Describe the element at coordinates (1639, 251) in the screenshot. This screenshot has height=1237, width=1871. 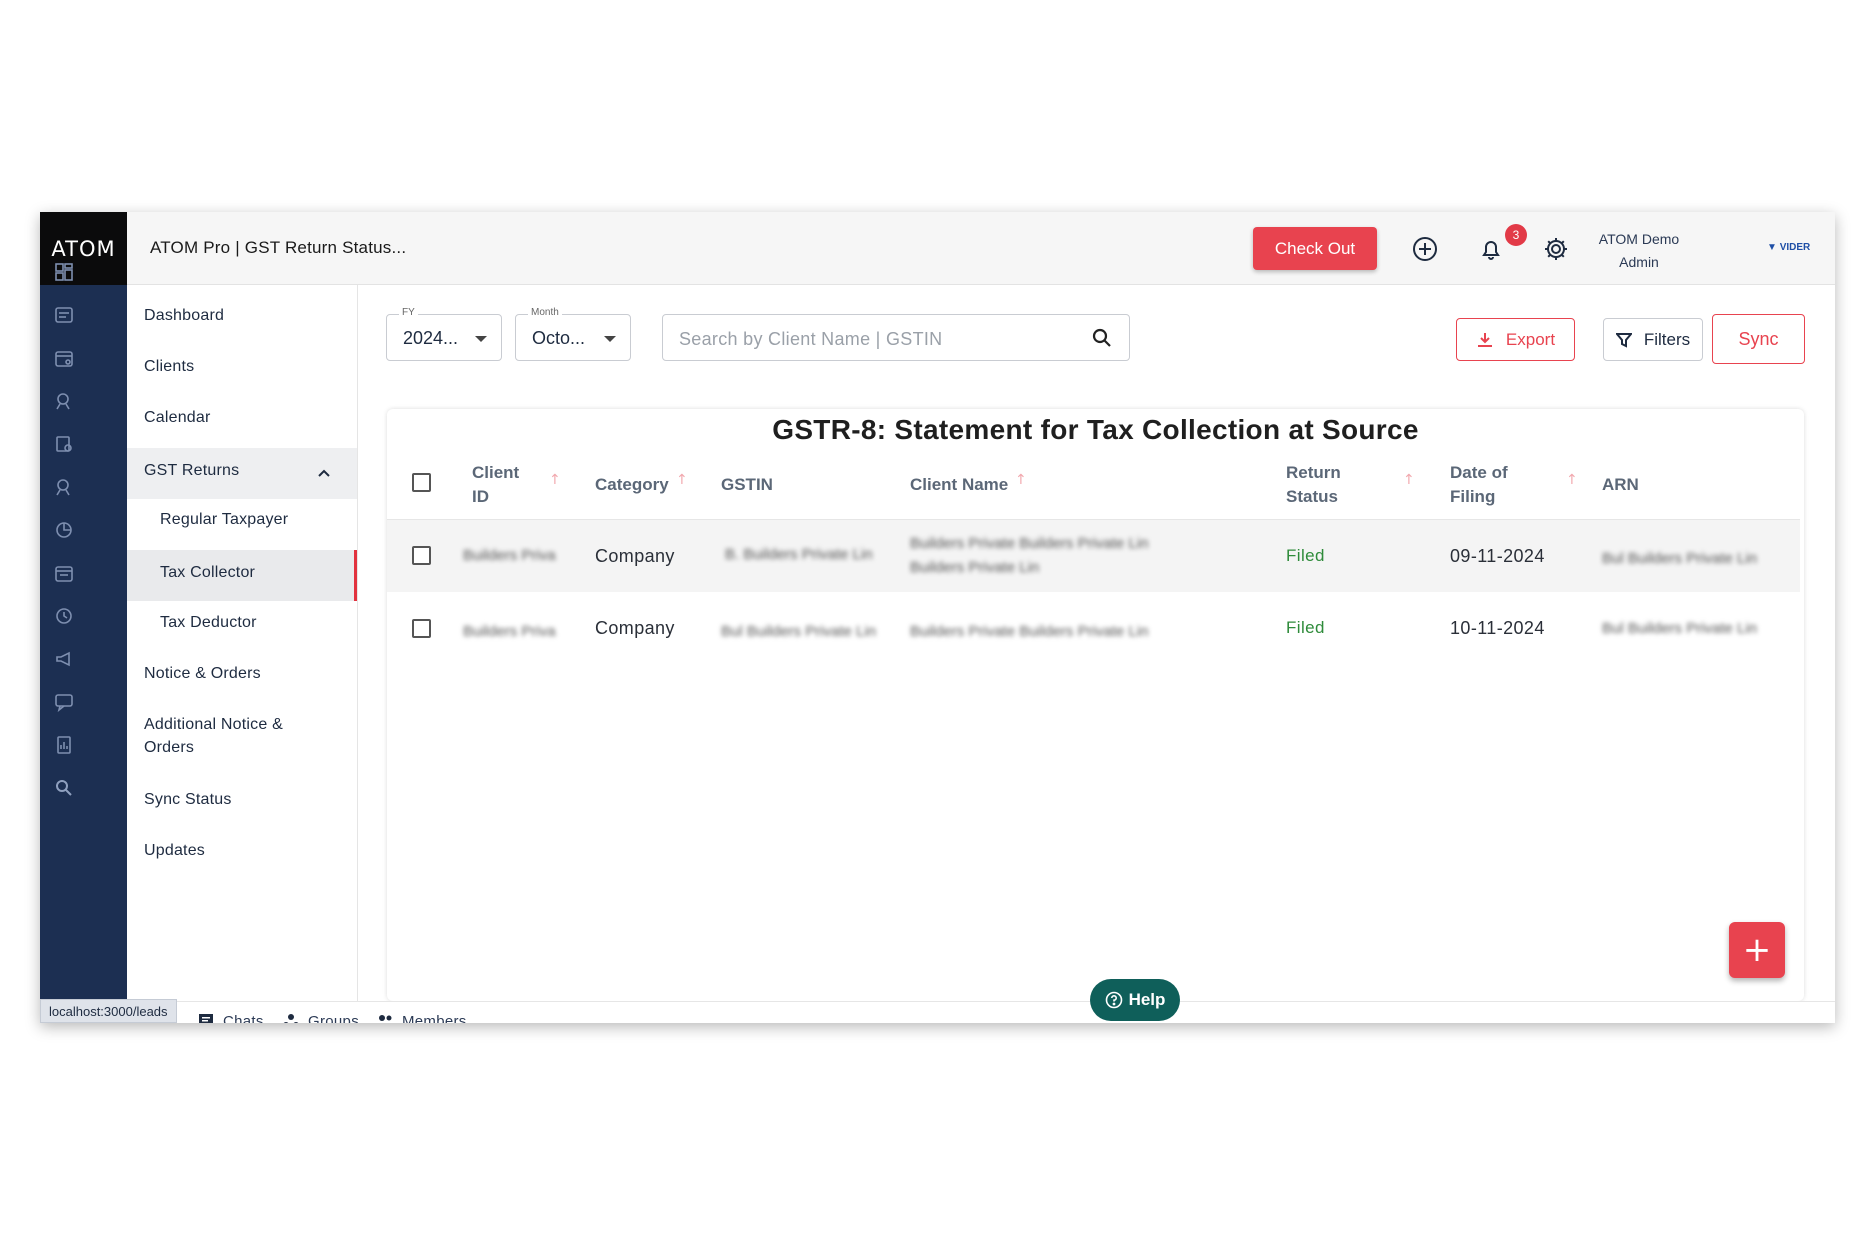
I see `user-info: ATOM Demo Admin` at that location.